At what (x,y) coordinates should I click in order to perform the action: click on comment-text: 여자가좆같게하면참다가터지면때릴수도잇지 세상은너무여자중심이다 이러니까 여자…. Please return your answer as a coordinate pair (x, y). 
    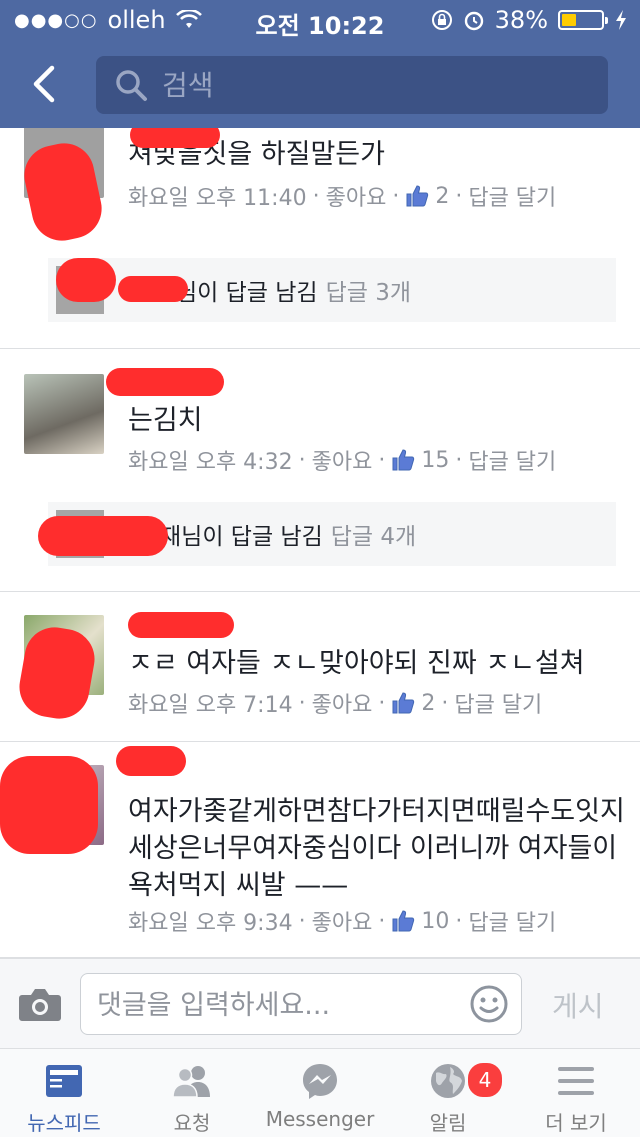
    Looking at the image, I should click on (376, 848).